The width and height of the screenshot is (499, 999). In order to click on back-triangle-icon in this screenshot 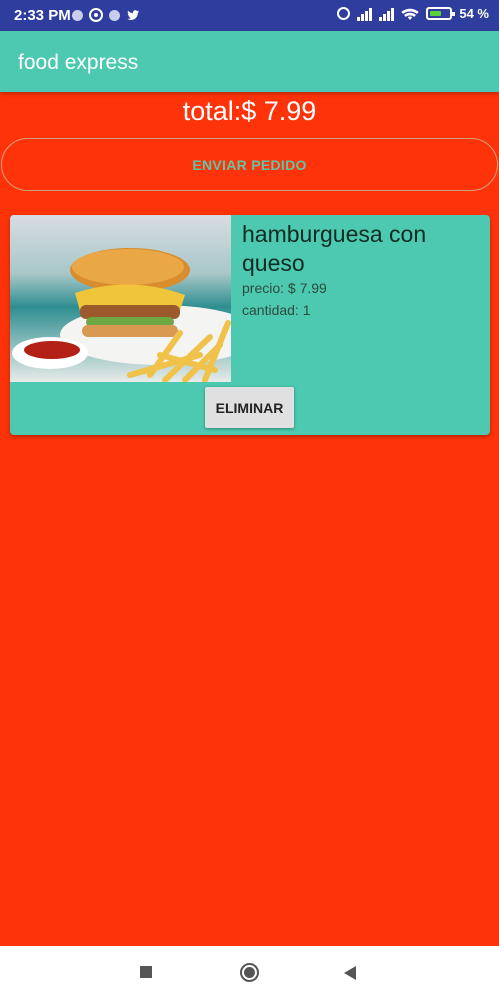, I will do `click(350, 973)`.